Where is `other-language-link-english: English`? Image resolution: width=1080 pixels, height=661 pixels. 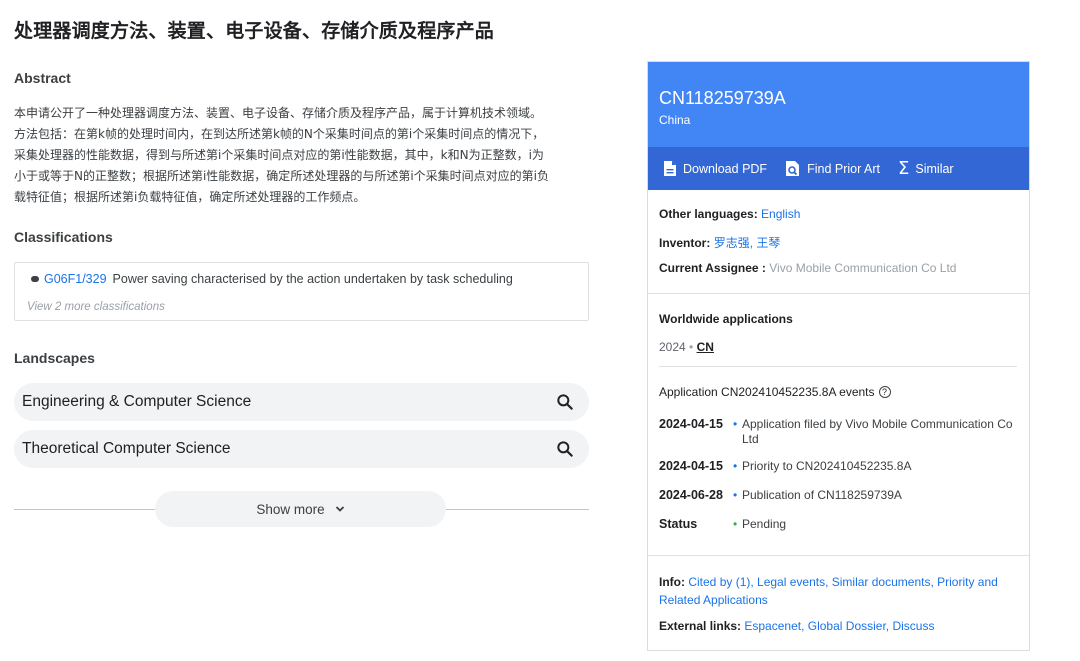
other-language-link-english: English is located at coordinates (780, 214).